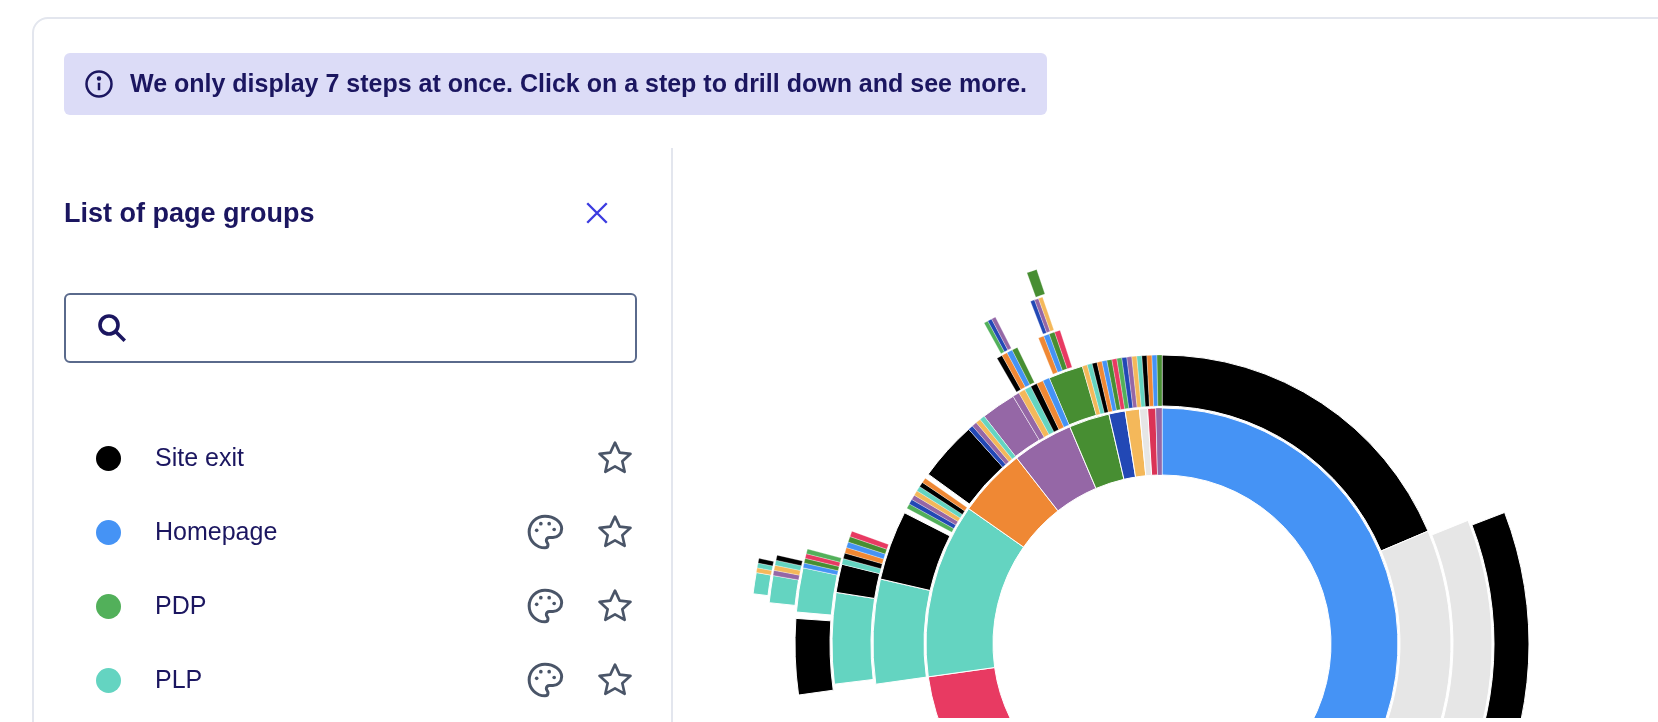  What do you see at coordinates (578, 84) in the screenshot?
I see `banner-text: We only display 7 steps at once. Click on a step to drill down and see more.` at bounding box center [578, 84].